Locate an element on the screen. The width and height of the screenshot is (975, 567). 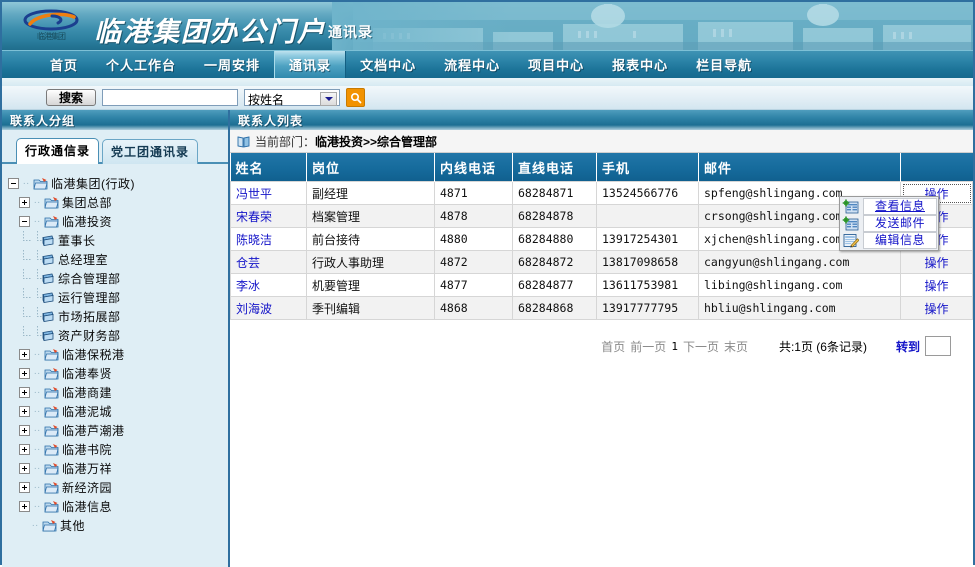
nav-item-project-center: 项目中心 is located at coordinates (556, 64).